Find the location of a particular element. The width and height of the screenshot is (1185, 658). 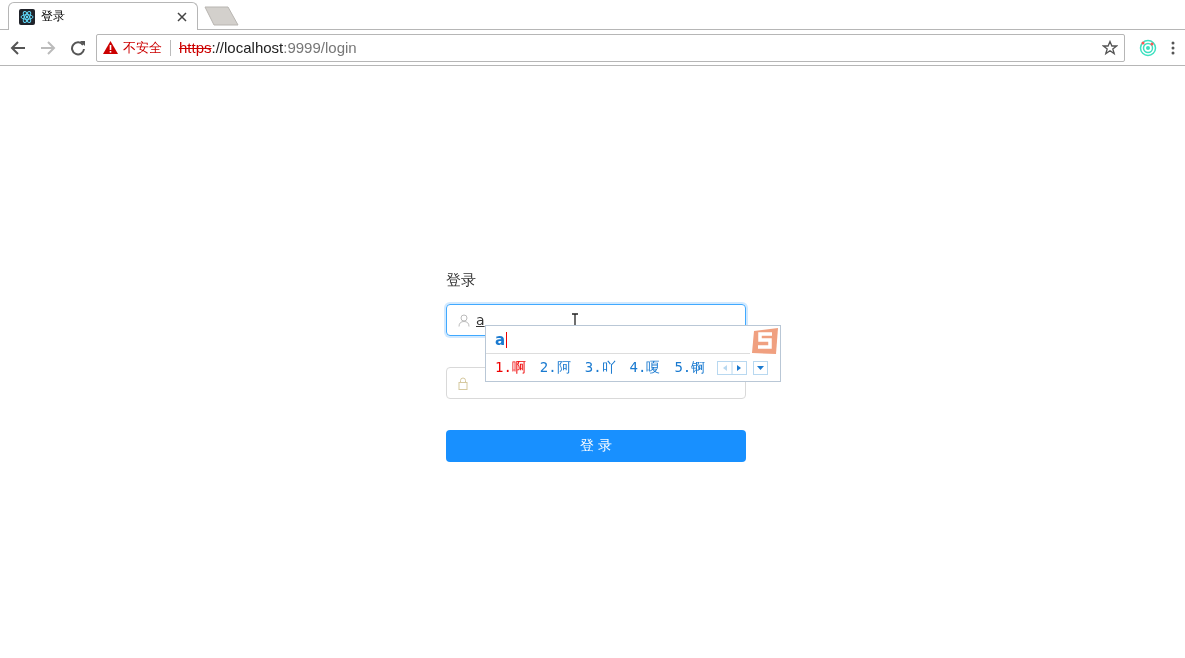

menu-icon is located at coordinates (1173, 47).